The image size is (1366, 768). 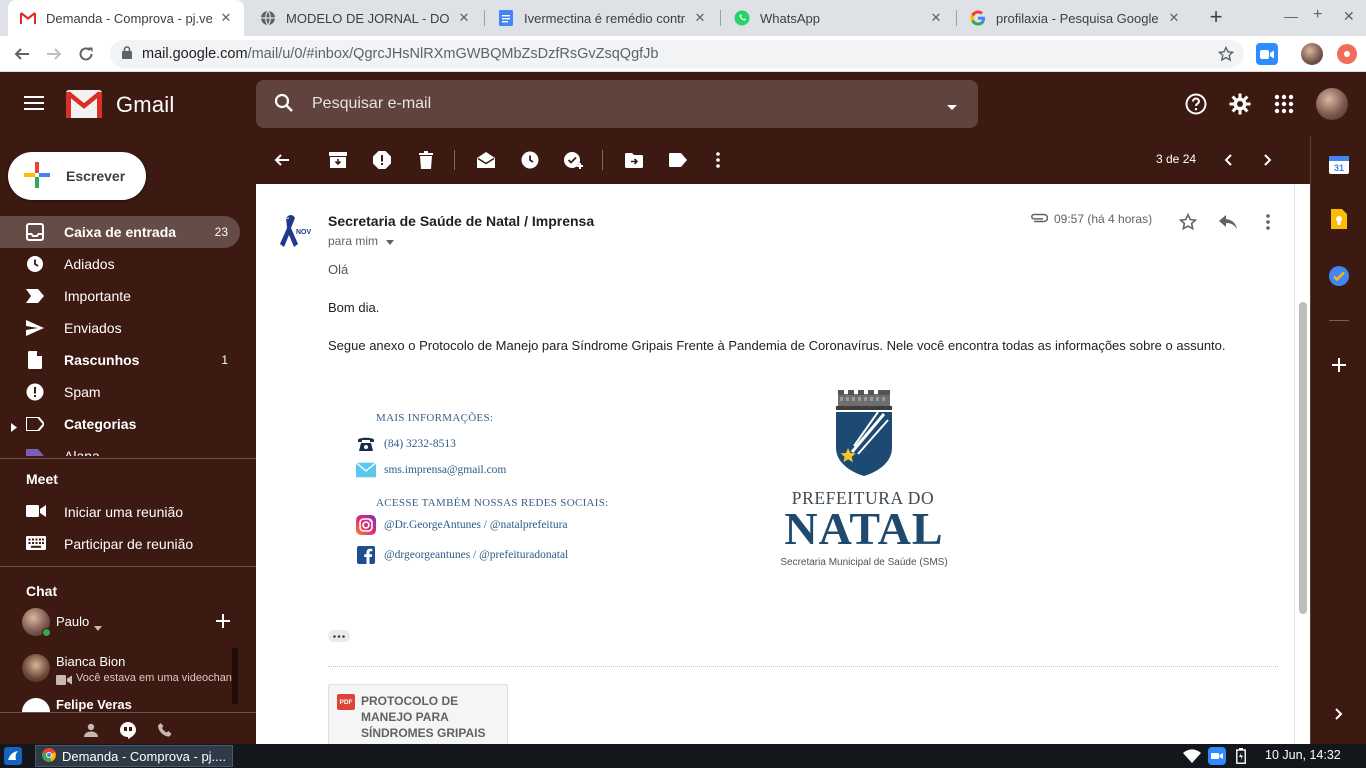 I want to click on hangouts-chat-icon, so click(x=128, y=730).